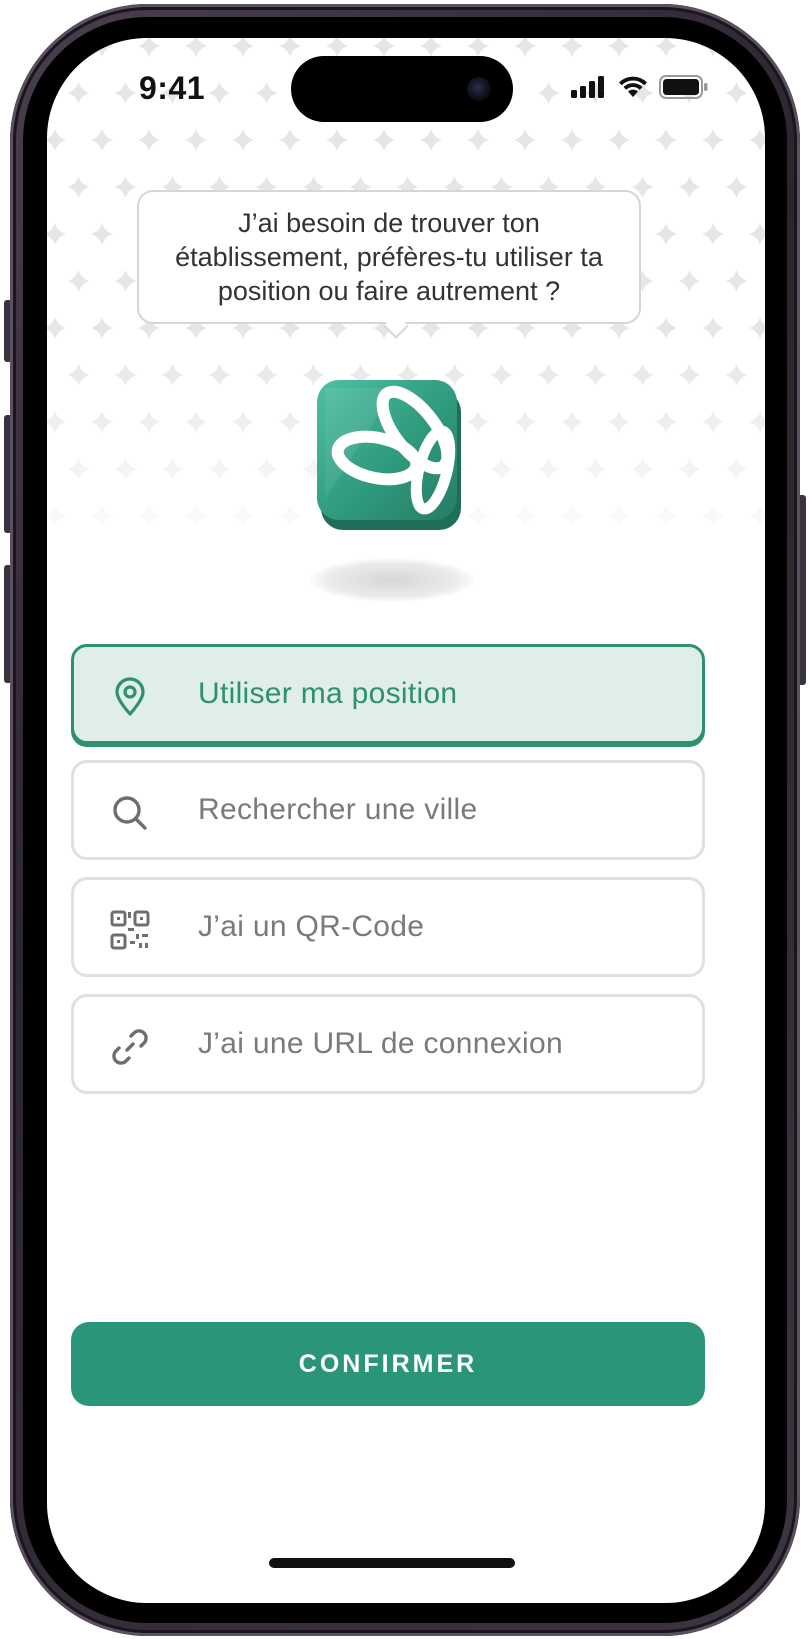 This screenshot has width=810, height=1639. I want to click on status-icons, so click(640, 89).